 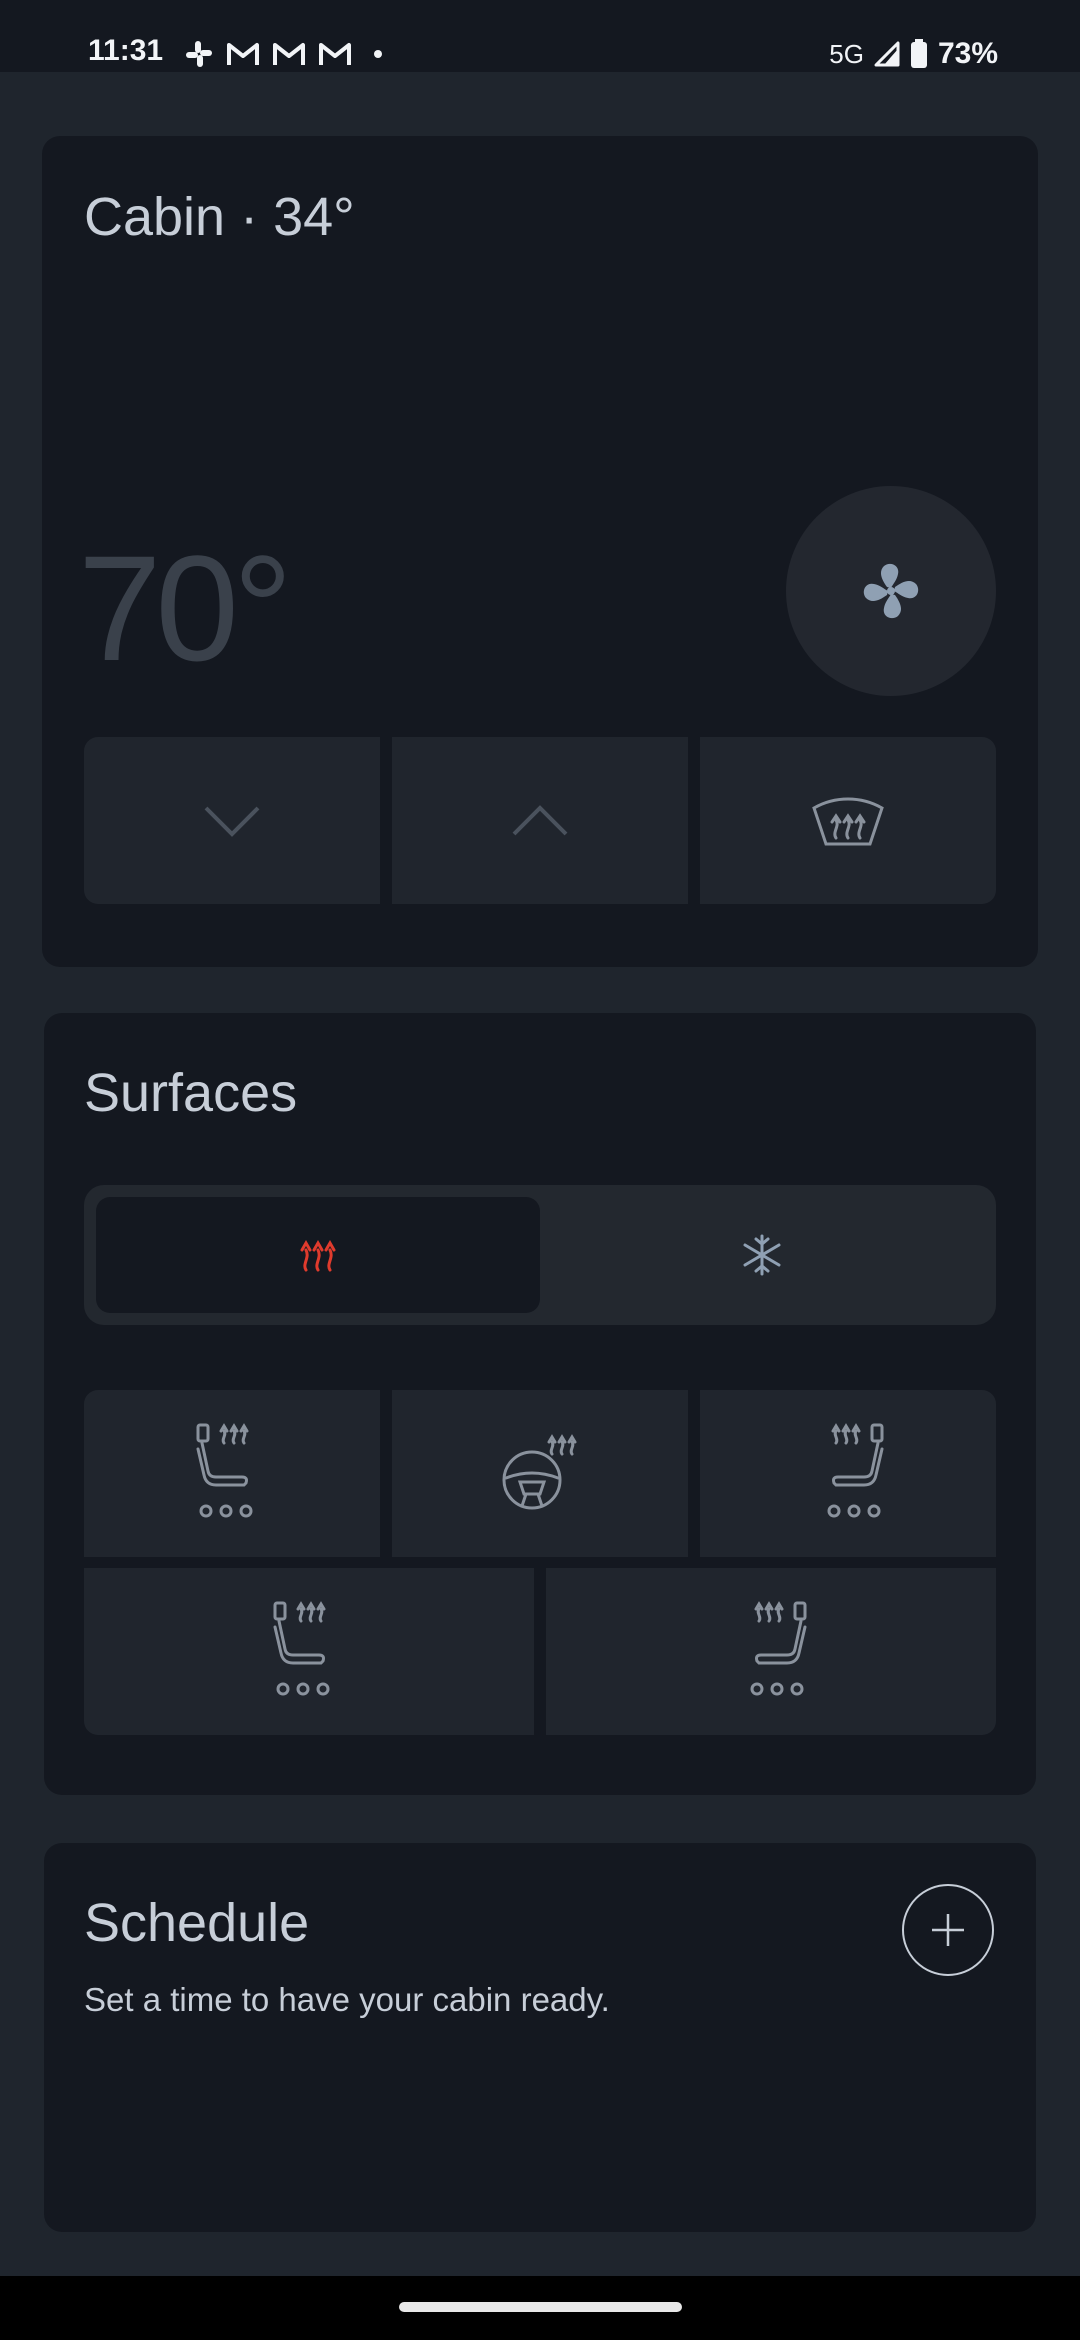 I want to click on home-gesture-handle, so click(x=540, y=2307).